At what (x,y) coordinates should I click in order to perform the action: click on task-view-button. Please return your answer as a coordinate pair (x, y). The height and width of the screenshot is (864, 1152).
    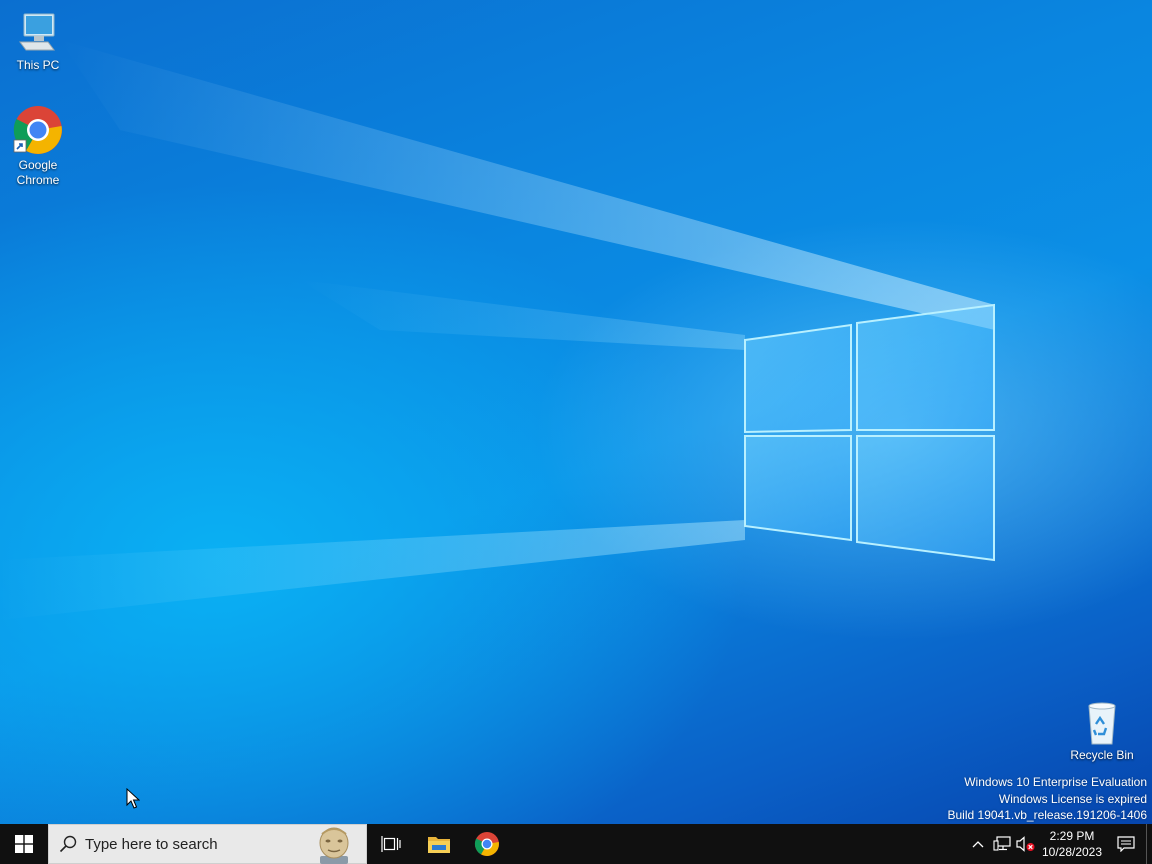
    Looking at the image, I should click on (391, 844).